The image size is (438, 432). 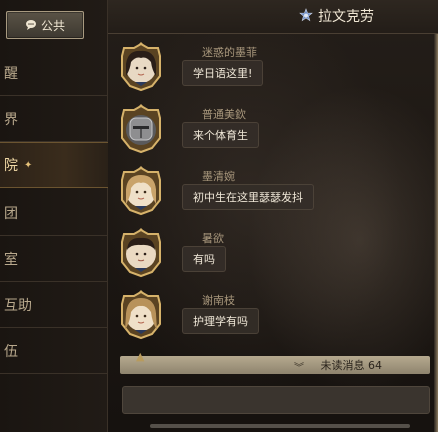 What do you see at coordinates (11, 119) in the screenshot?
I see `sidebar-item-label: 界` at bounding box center [11, 119].